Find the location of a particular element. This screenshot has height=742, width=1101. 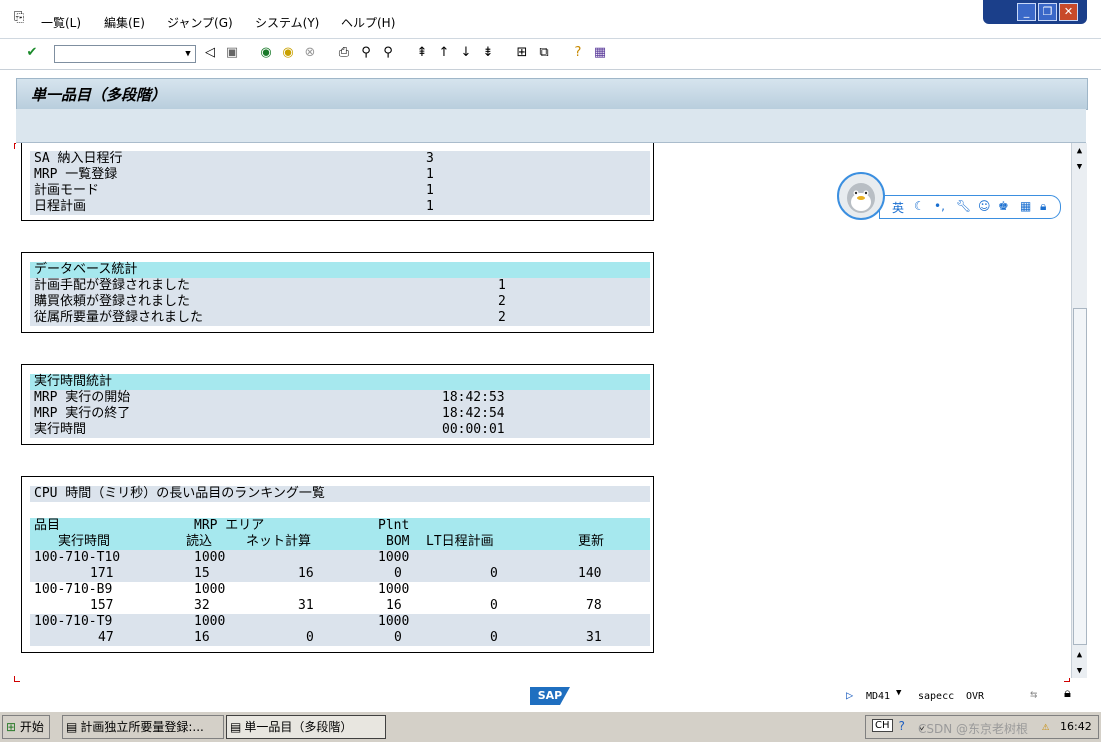

sap-logo: SAP is located at coordinates (550, 696).